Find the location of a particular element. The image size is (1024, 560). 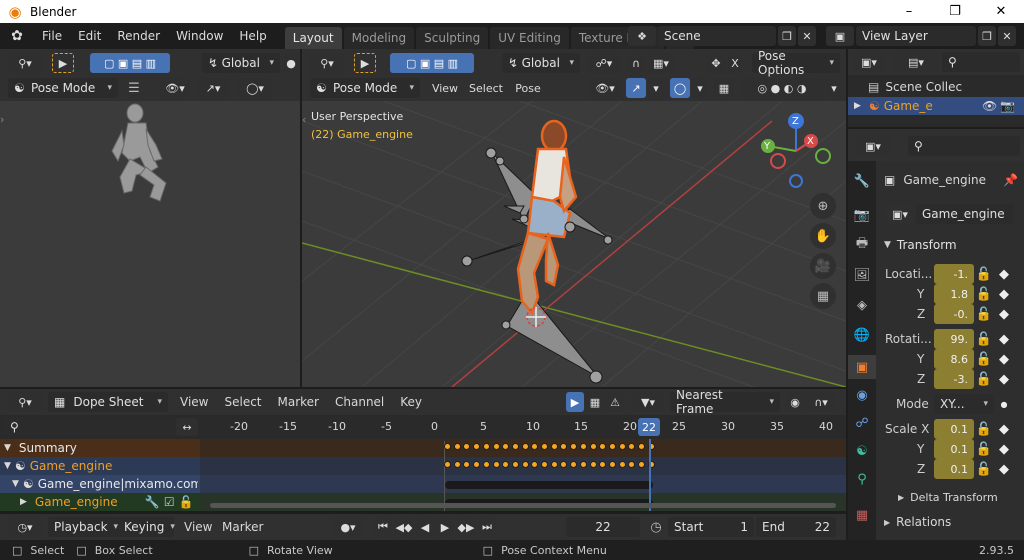

tab-sculpting: Sculpting is located at coordinates (452, 38).